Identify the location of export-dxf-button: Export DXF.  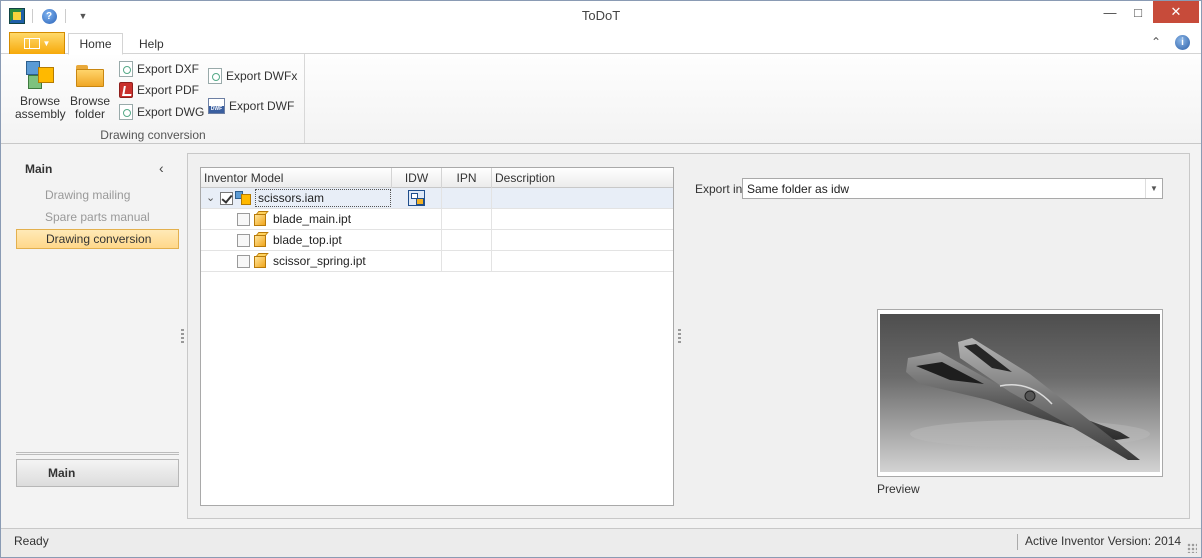
(159, 69).